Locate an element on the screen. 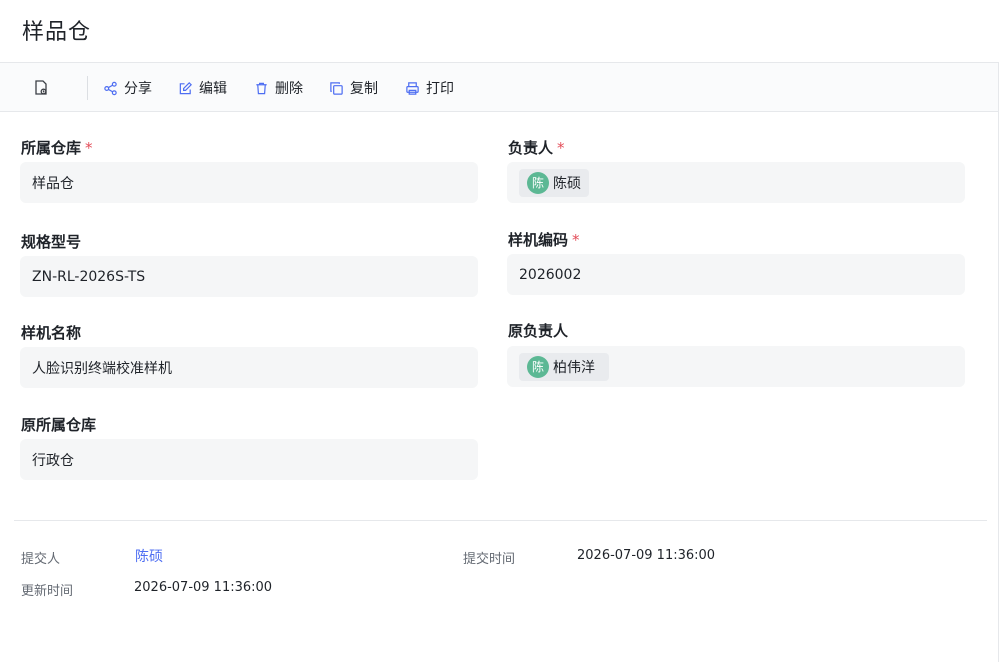  record-icon-button is located at coordinates (41, 88).